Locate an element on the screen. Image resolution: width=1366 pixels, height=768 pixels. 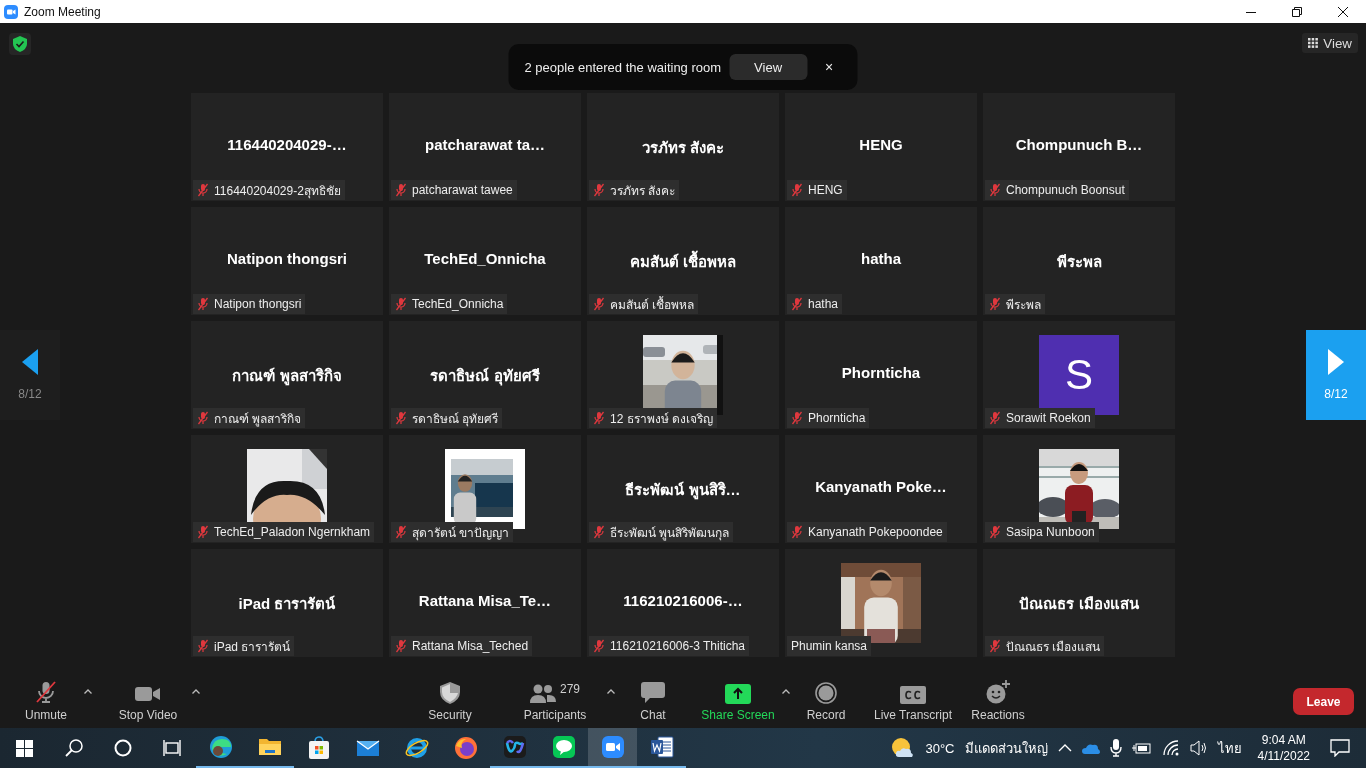
name-label: Sorawit Roekon is located at coordinates (1040, 418).